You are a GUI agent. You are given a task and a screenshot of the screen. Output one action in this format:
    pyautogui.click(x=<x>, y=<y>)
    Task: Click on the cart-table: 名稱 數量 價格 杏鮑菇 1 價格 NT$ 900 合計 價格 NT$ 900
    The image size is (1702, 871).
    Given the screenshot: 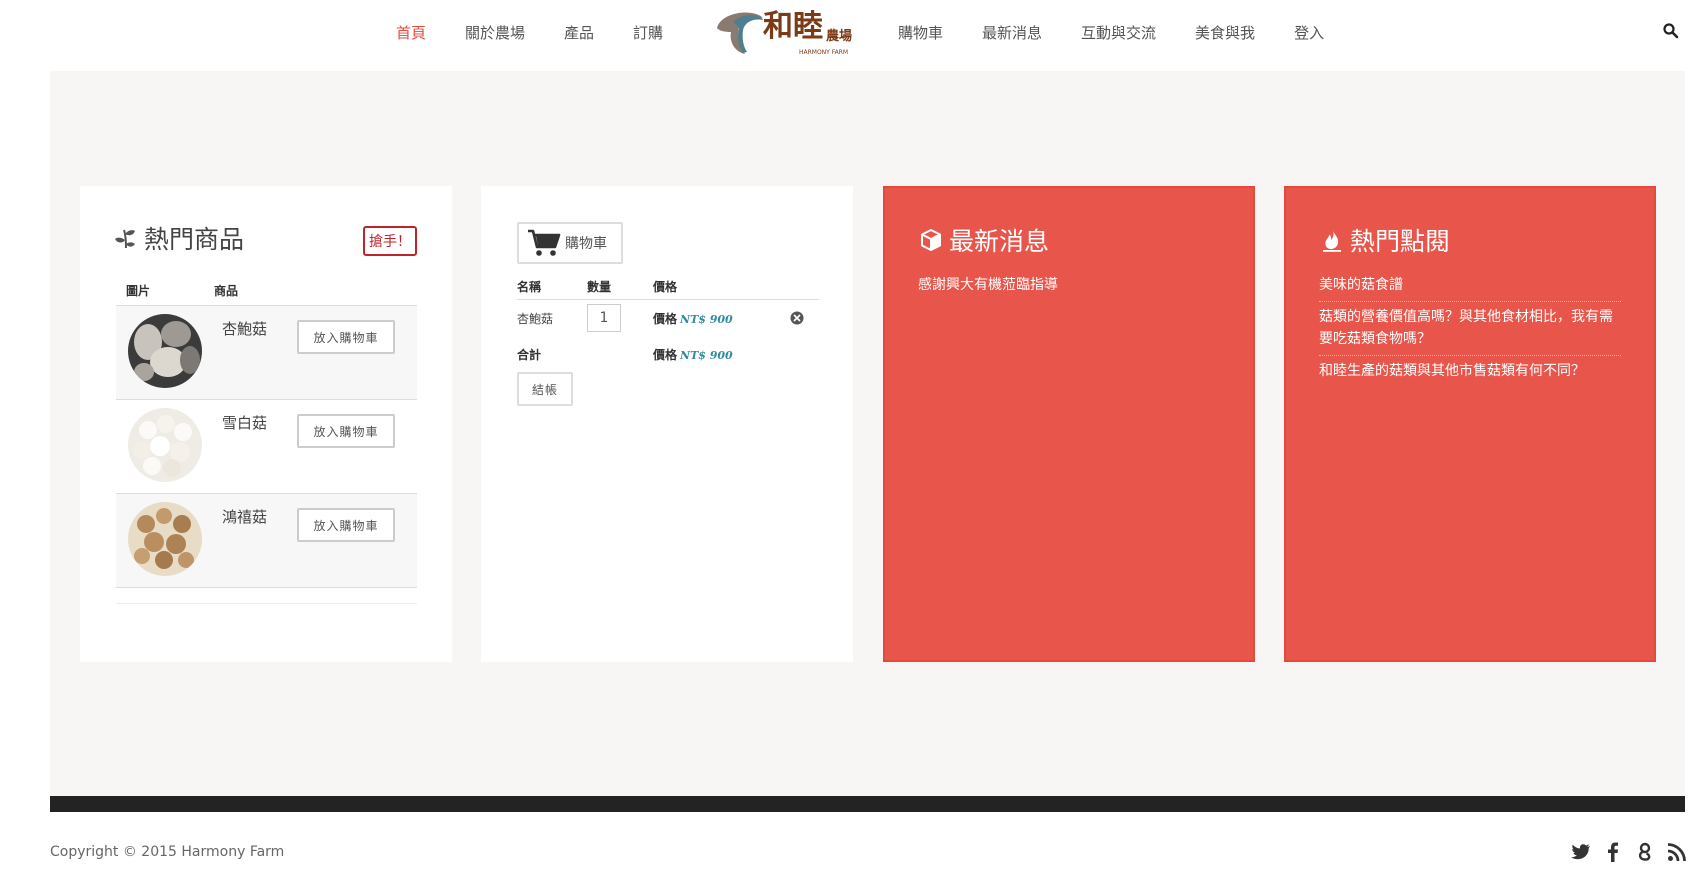 What is the action you would take?
    pyautogui.click(x=668, y=323)
    